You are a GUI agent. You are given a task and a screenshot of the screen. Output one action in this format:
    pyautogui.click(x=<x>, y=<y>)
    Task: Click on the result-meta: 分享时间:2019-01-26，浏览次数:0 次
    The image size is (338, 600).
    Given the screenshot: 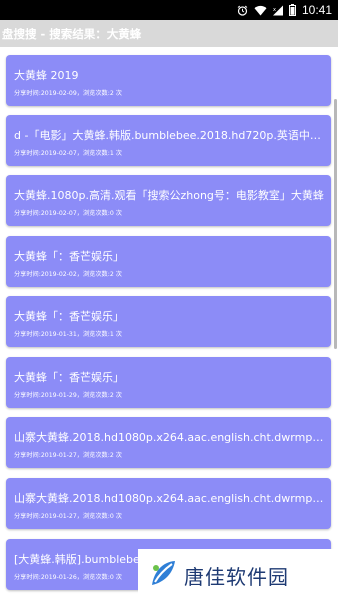 What is the action you would take?
    pyautogui.click(x=68, y=576)
    